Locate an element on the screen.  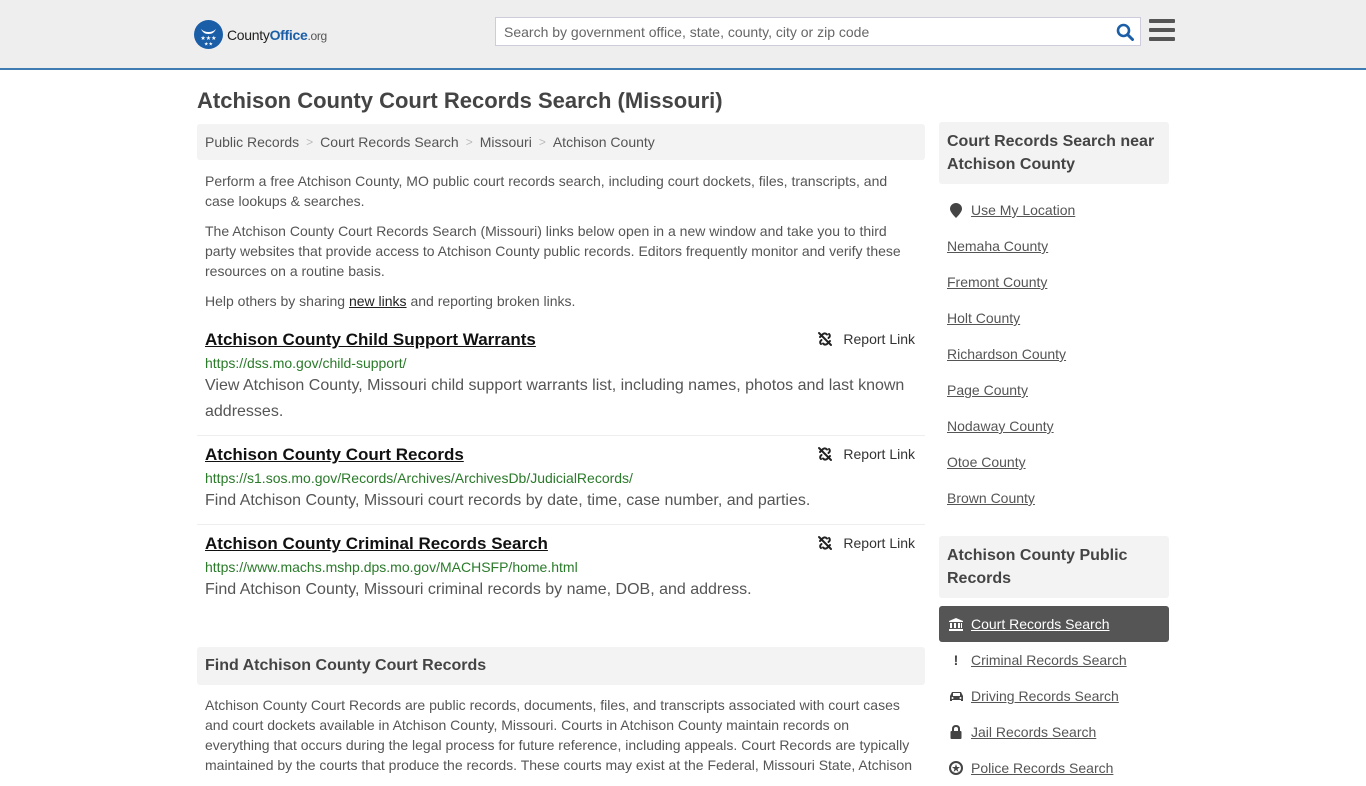
new-links-link: new links is located at coordinates (378, 301).